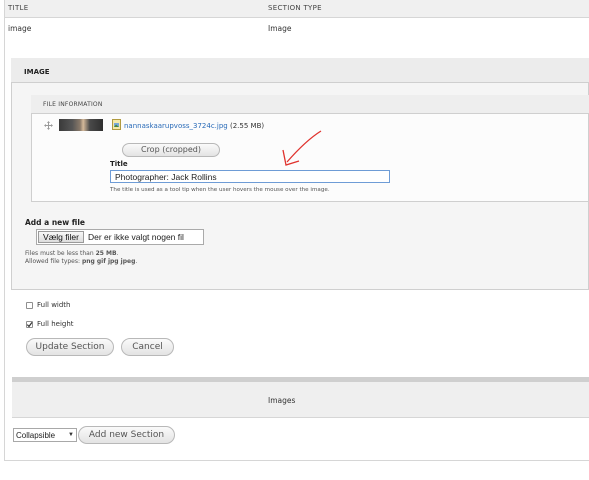  What do you see at coordinates (302, 148) in the screenshot?
I see `annotation-arrow-icon` at bounding box center [302, 148].